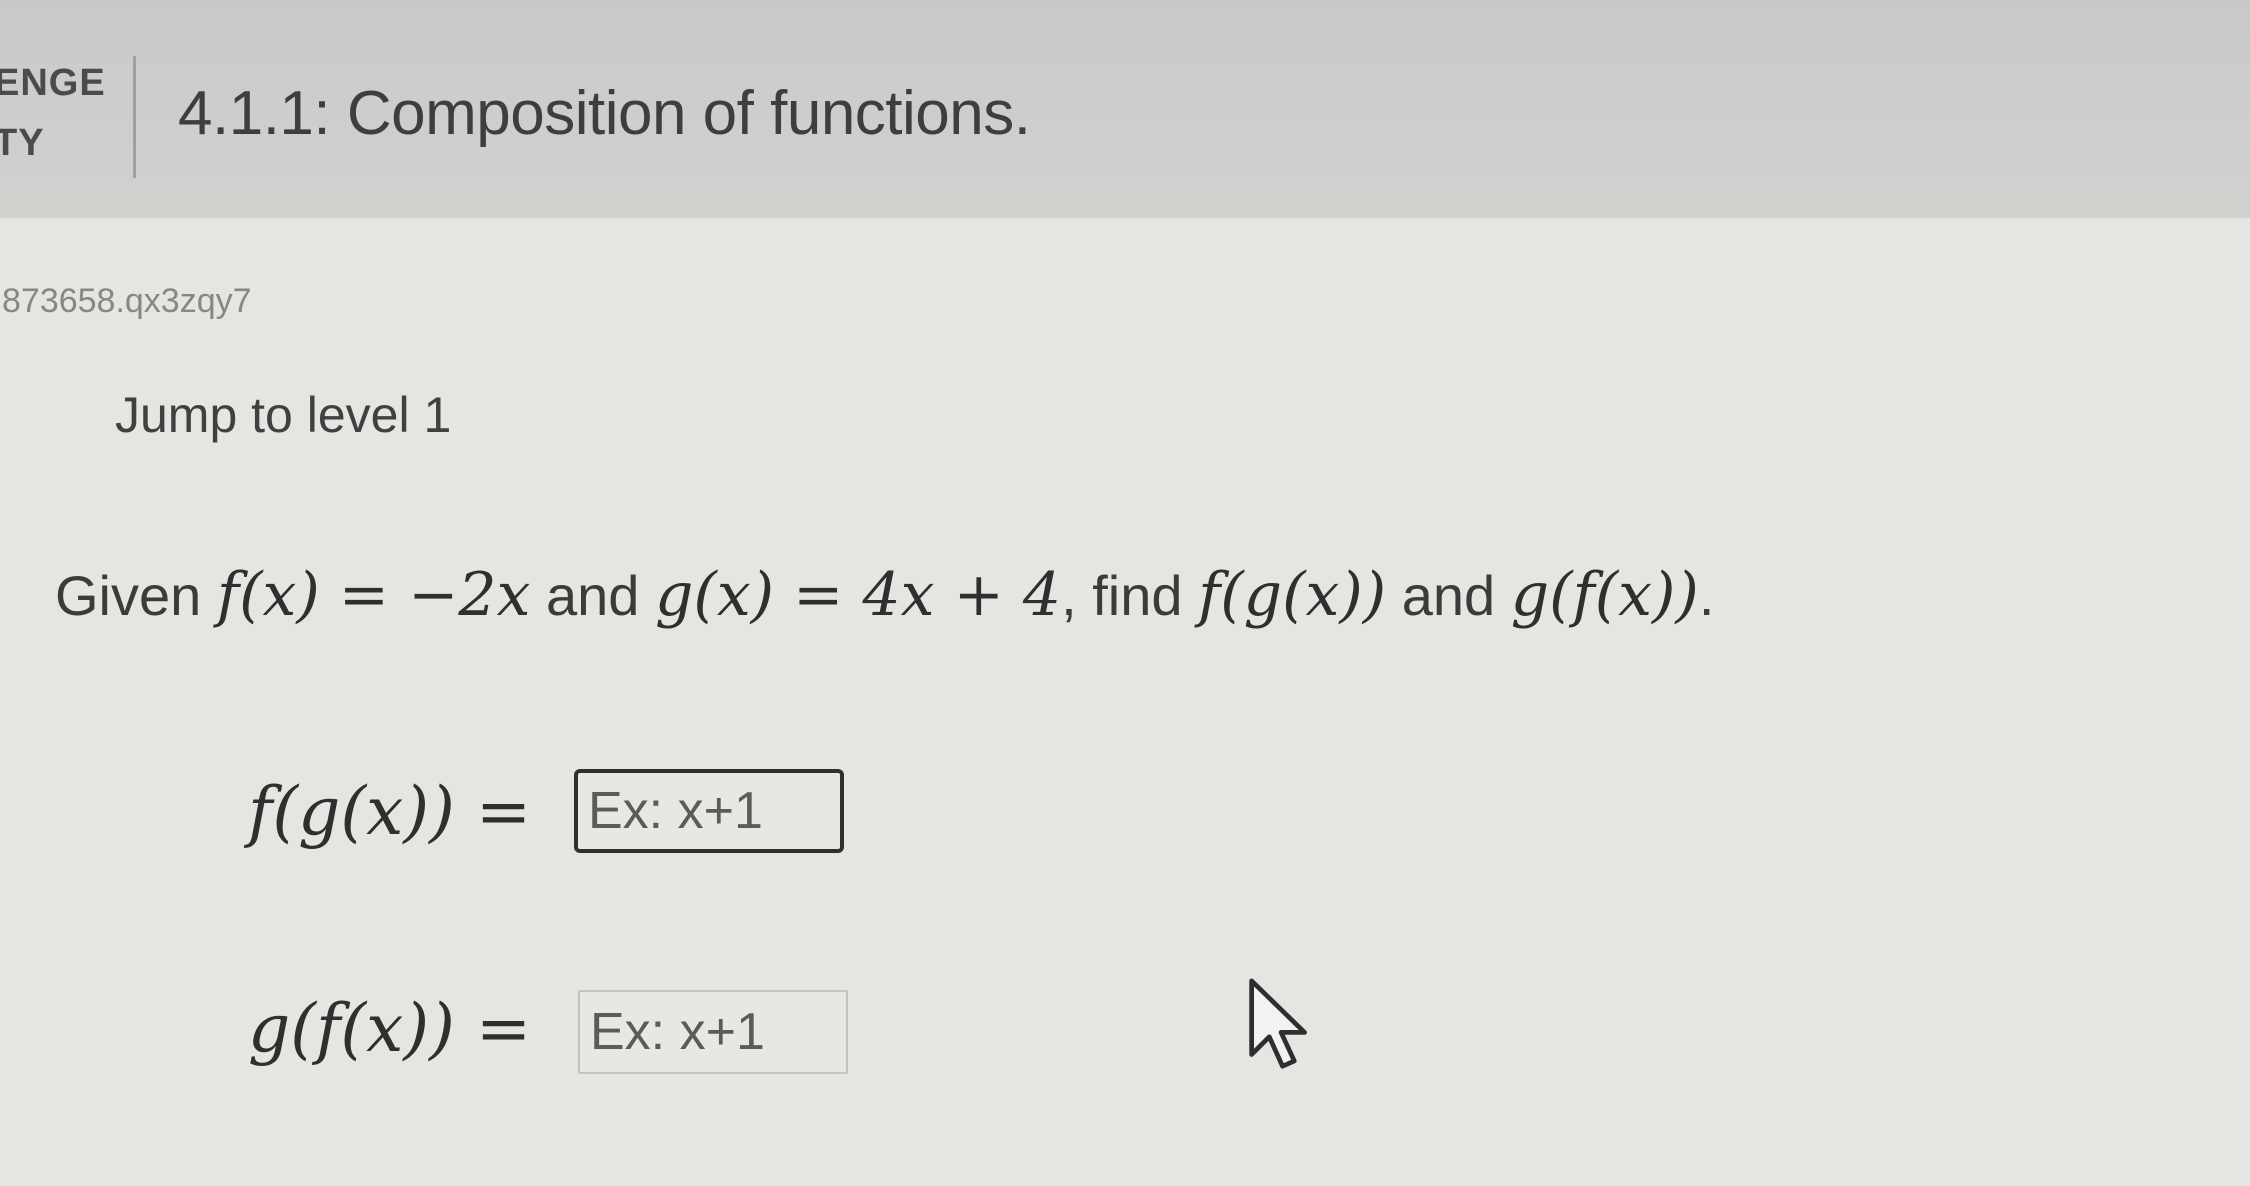  Describe the element at coordinates (709, 811) in the screenshot. I see `answer-input-fg` at that location.